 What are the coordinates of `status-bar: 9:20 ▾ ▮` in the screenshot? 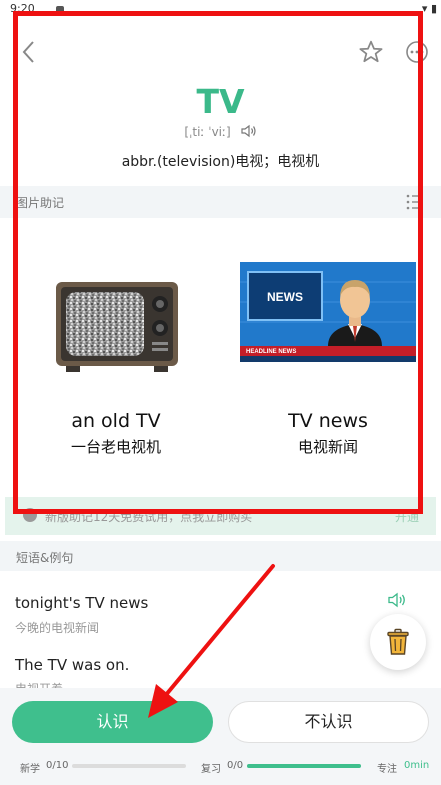 It's located at (220, 11).